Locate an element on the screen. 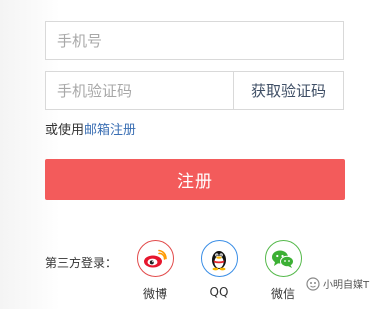 Image resolution: width=391 pixels, height=309 pixels. phone-field is located at coordinates (194, 40).